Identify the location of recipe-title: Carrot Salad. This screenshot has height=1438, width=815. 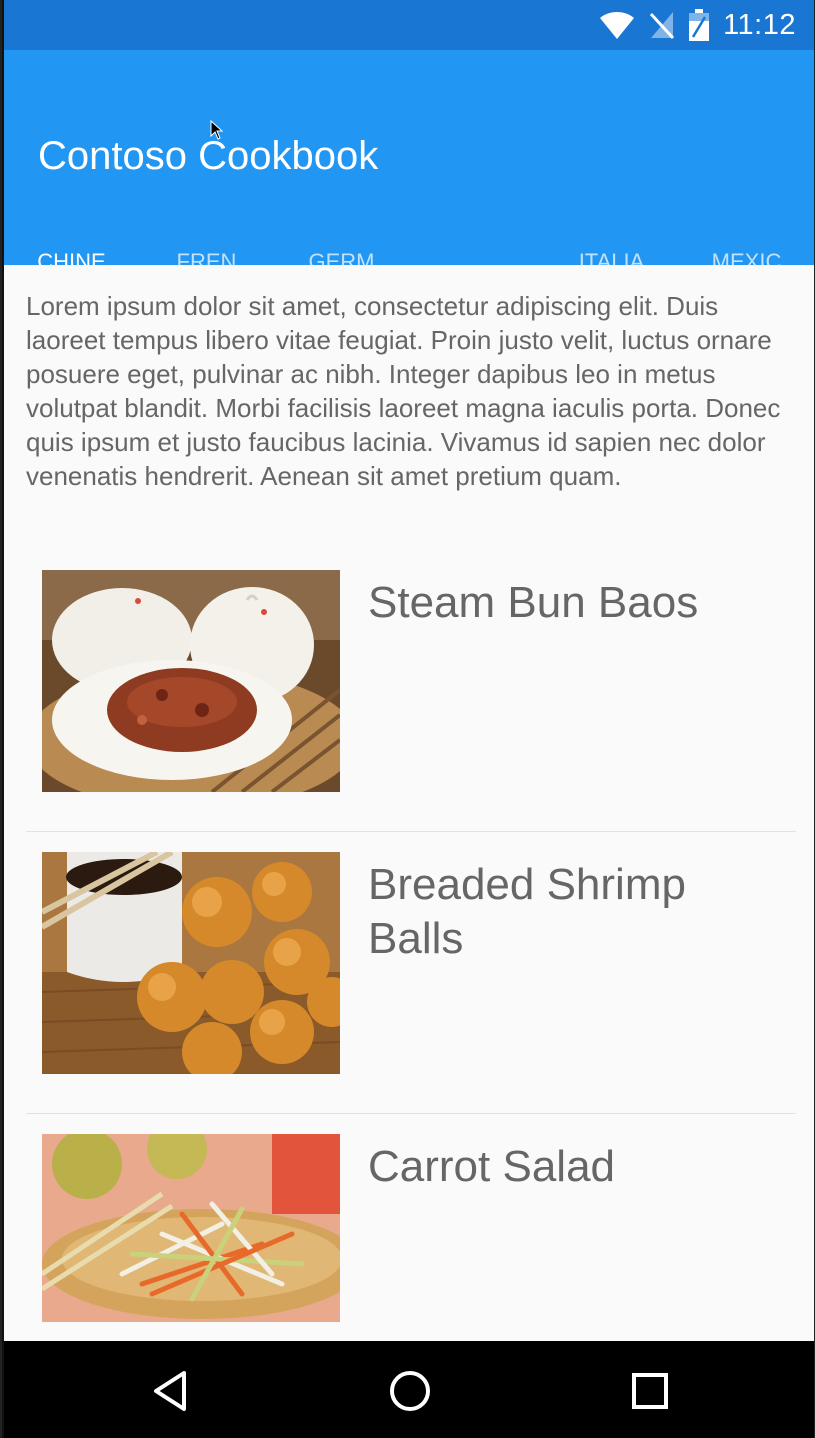
(492, 1166).